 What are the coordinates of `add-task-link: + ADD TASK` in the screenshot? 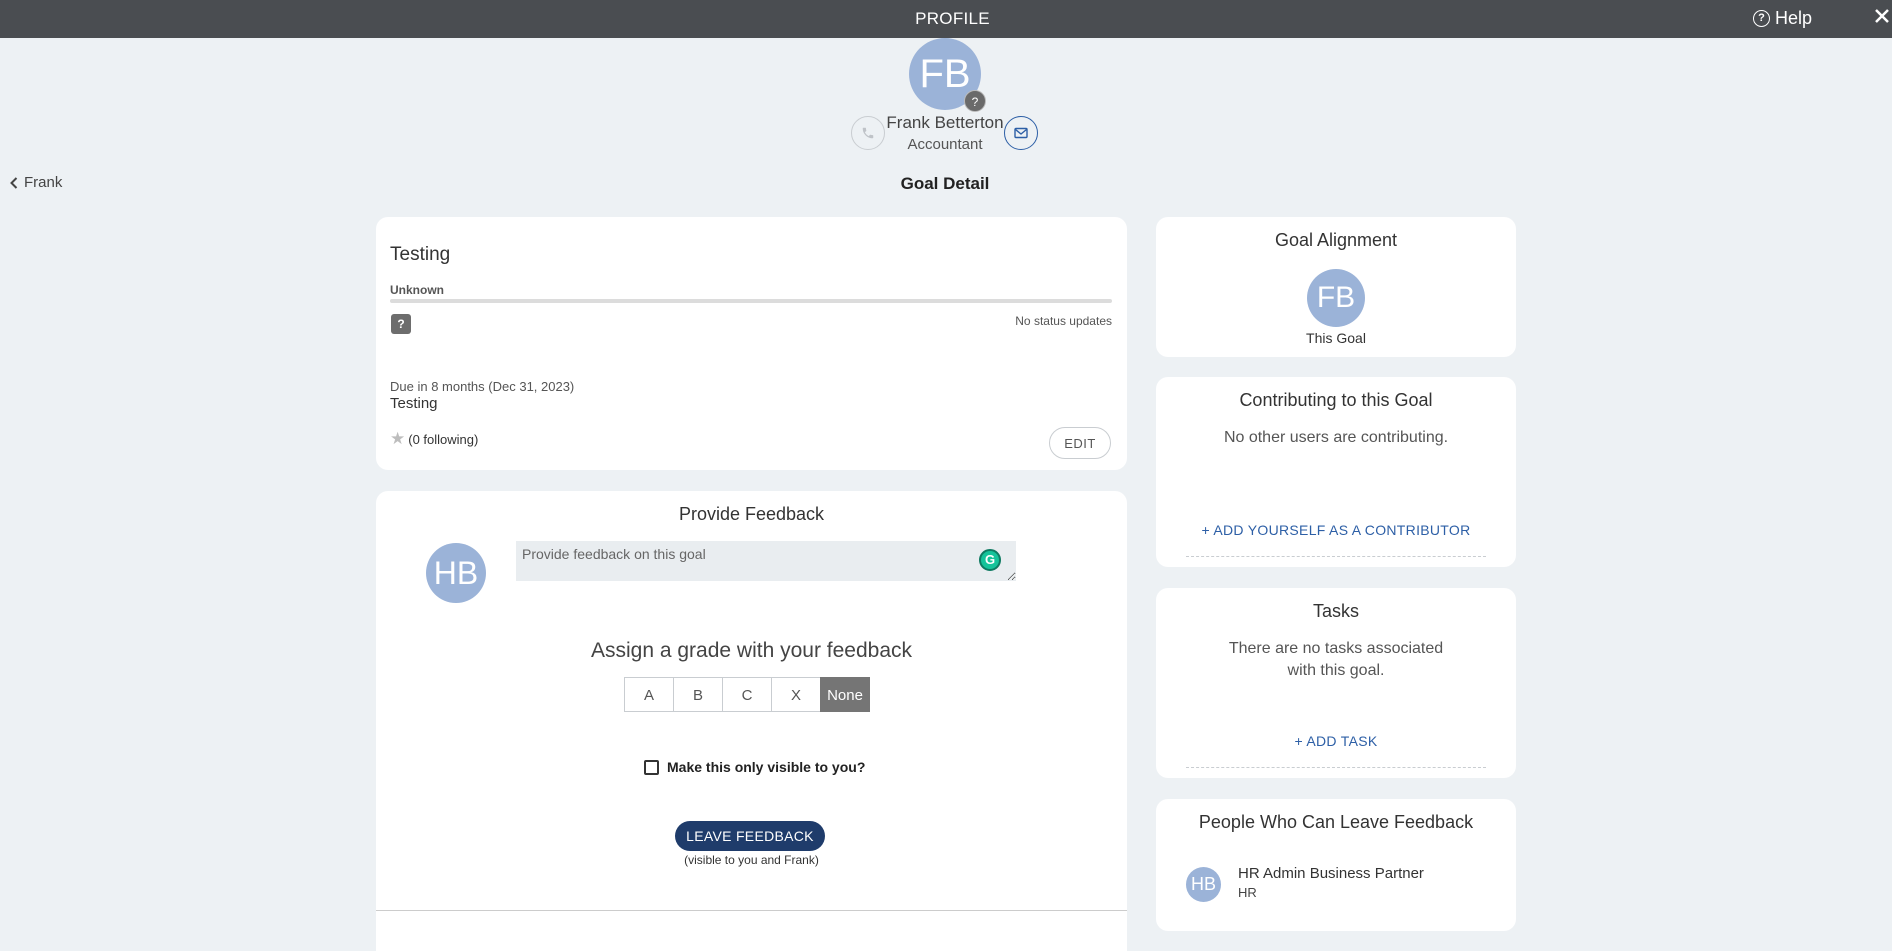 It's located at (1336, 741).